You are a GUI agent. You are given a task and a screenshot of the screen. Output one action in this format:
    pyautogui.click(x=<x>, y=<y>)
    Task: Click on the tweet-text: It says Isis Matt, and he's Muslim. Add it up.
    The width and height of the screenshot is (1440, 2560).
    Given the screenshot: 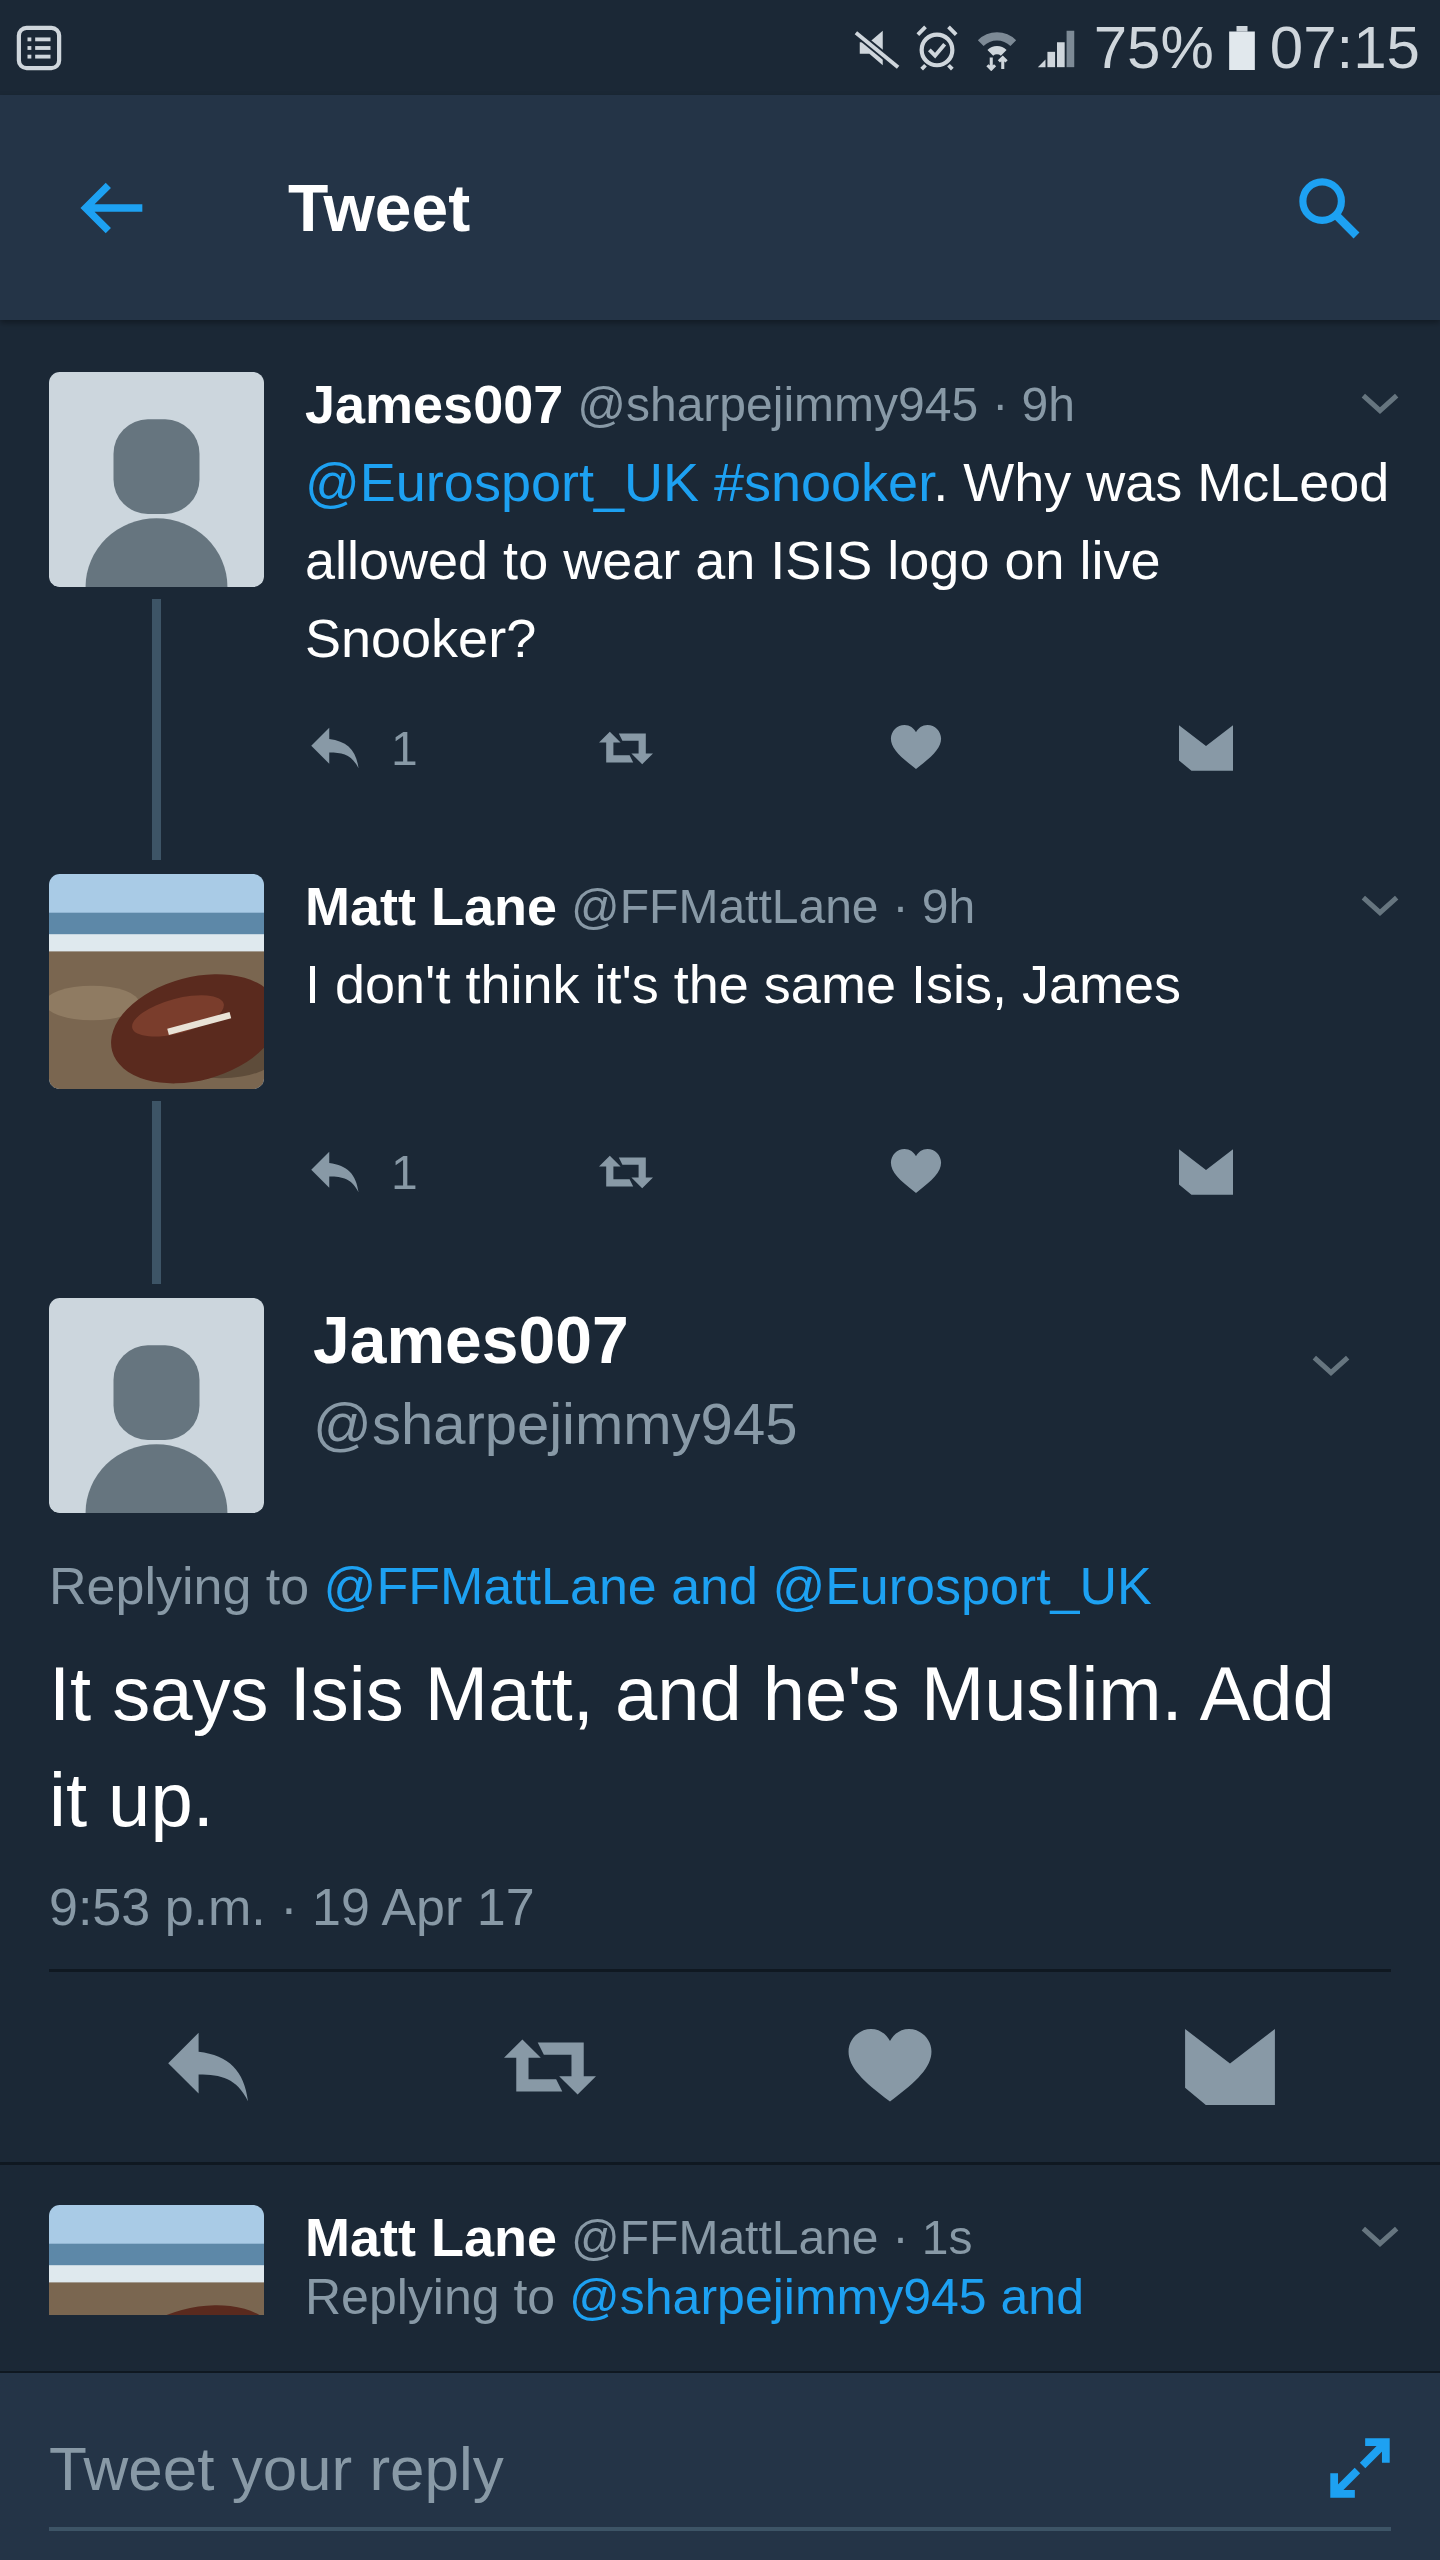 What is the action you would take?
    pyautogui.click(x=692, y=1747)
    